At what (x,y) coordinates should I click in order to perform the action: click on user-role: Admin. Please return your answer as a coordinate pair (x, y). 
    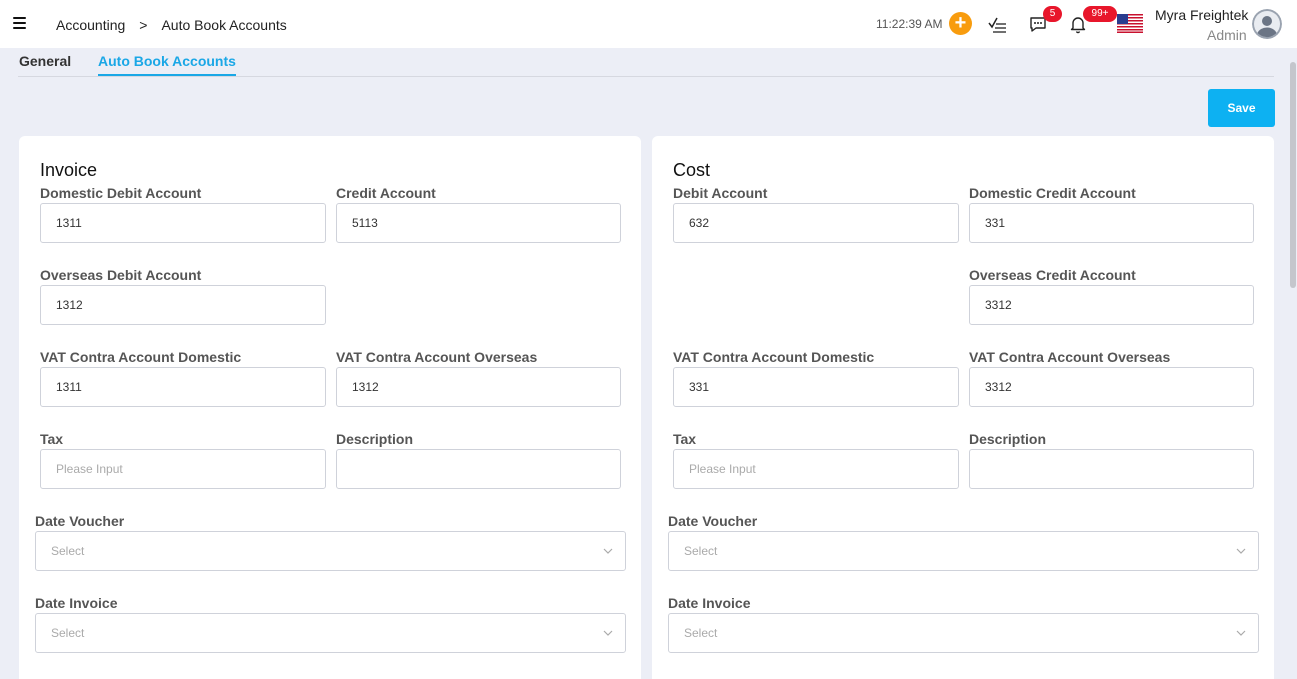
    Looking at the image, I should click on (1227, 35).